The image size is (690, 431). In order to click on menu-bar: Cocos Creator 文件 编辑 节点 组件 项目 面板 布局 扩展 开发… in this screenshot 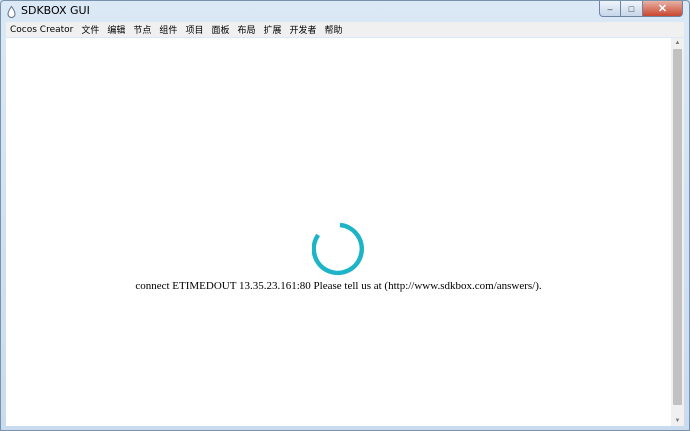, I will do `click(345, 29)`.